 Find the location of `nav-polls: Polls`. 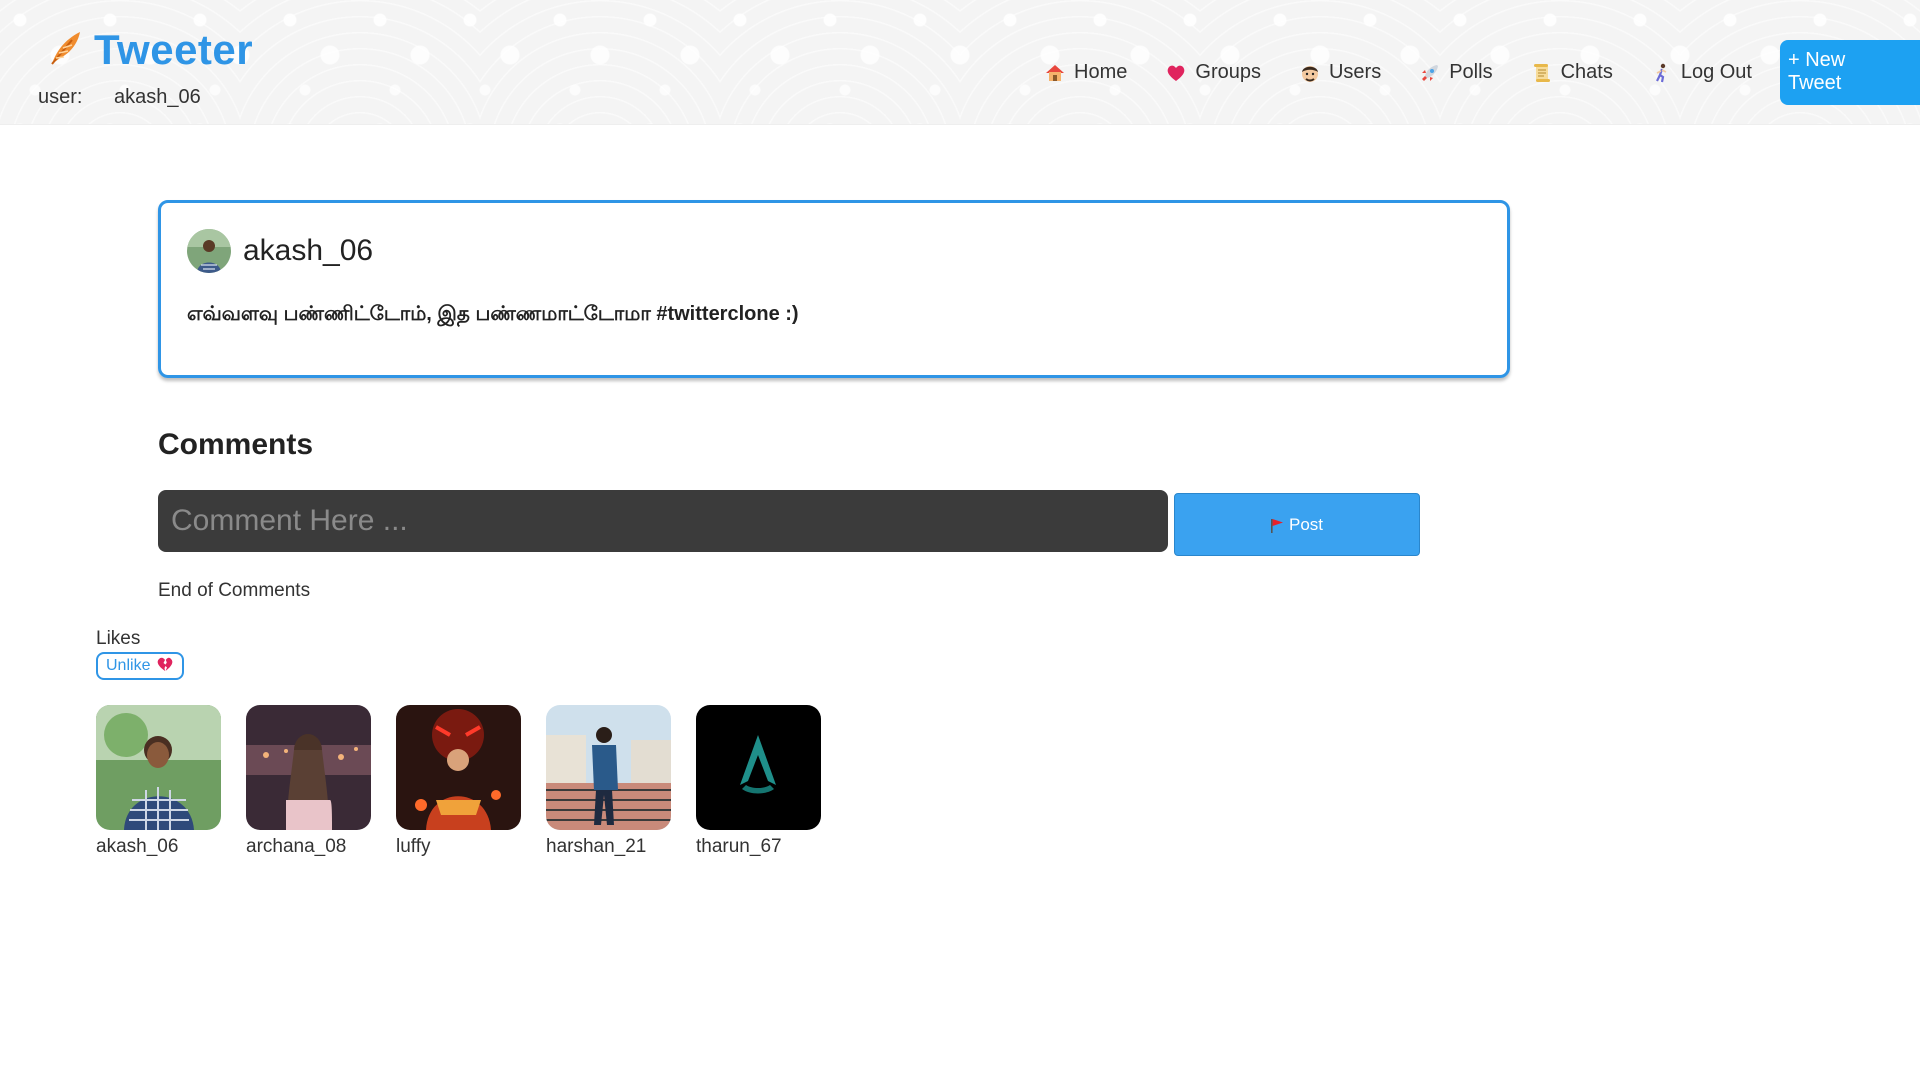

nav-polls: Polls is located at coordinates (1456, 72).